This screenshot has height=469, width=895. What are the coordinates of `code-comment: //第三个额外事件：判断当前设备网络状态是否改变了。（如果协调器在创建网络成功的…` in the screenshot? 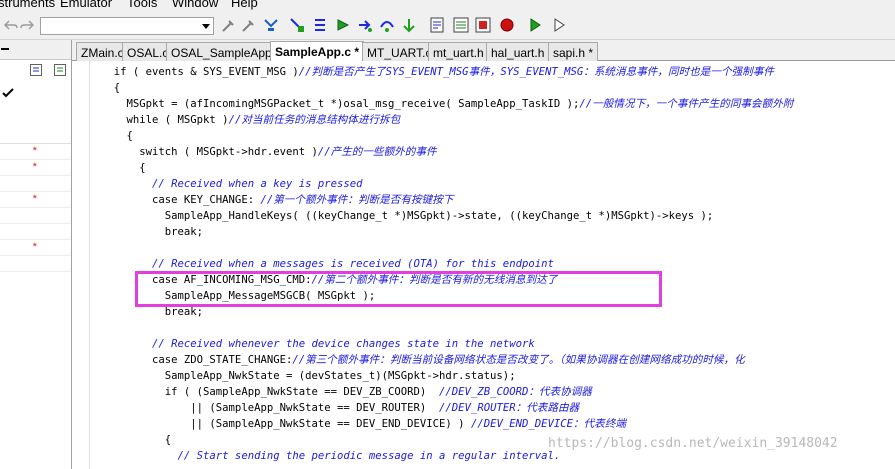 It's located at (518, 360).